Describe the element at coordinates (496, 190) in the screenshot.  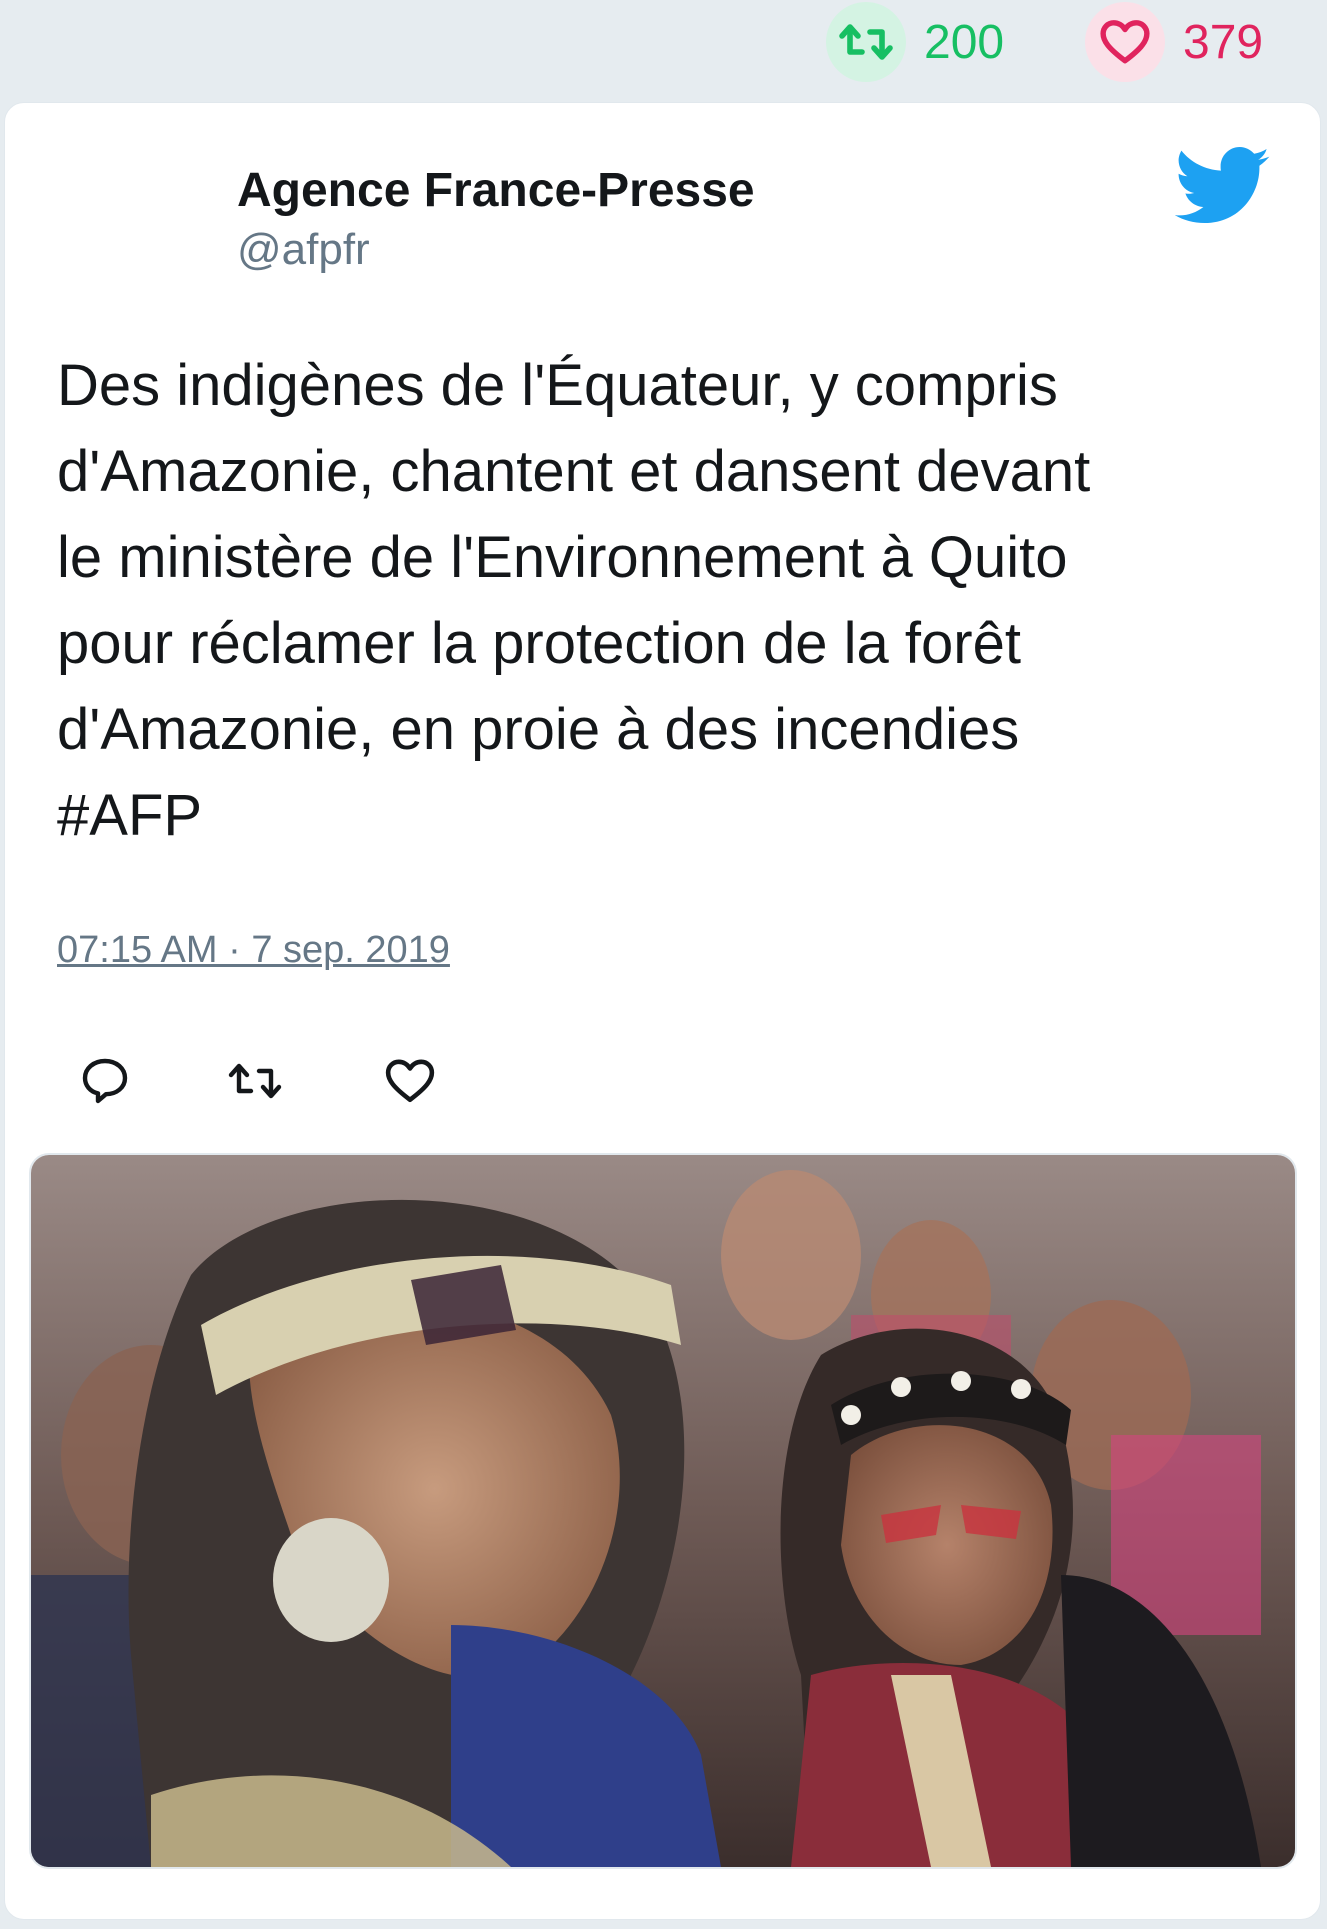
I see `author-name: Agence France-Presse` at that location.